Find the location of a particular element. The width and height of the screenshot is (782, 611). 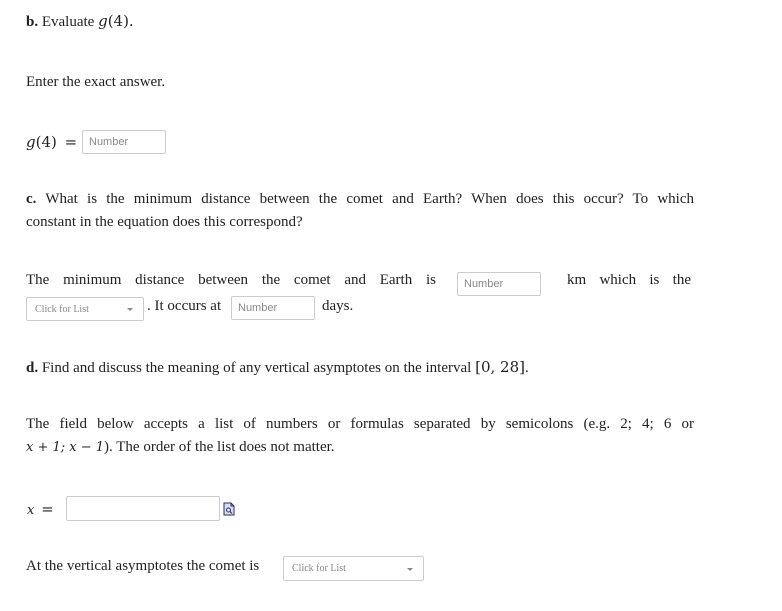

min-distance-input: Number is located at coordinates (499, 284).